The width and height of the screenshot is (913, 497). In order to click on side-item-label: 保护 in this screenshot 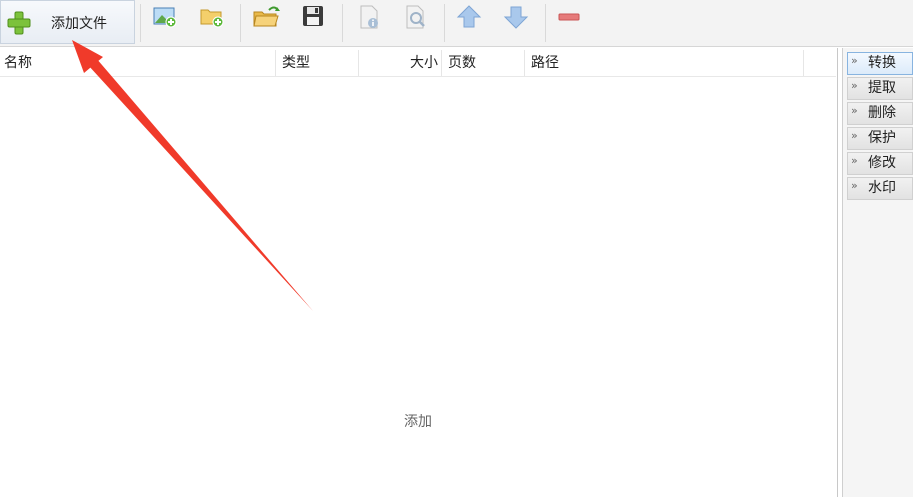, I will do `click(882, 138)`.